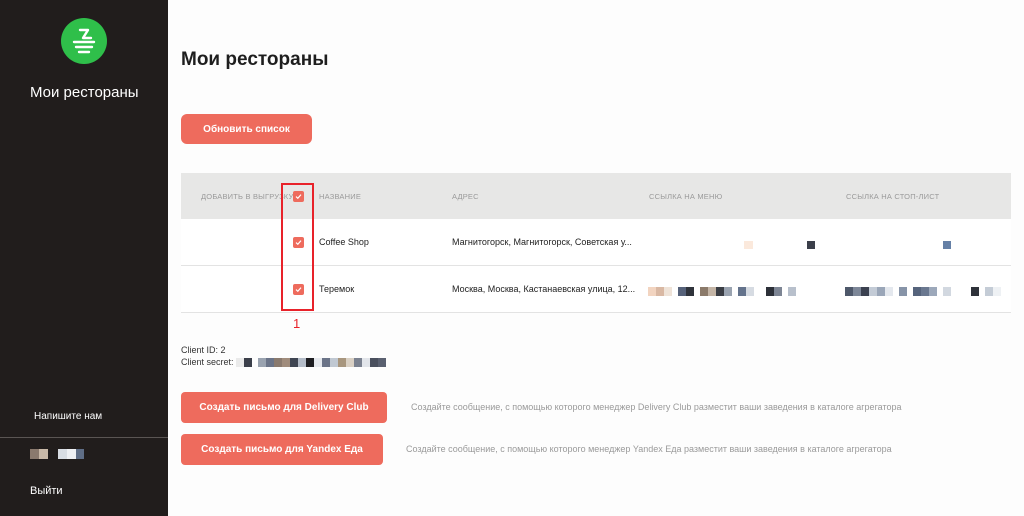  What do you see at coordinates (58, 454) in the screenshot?
I see `user-account-redacted` at bounding box center [58, 454].